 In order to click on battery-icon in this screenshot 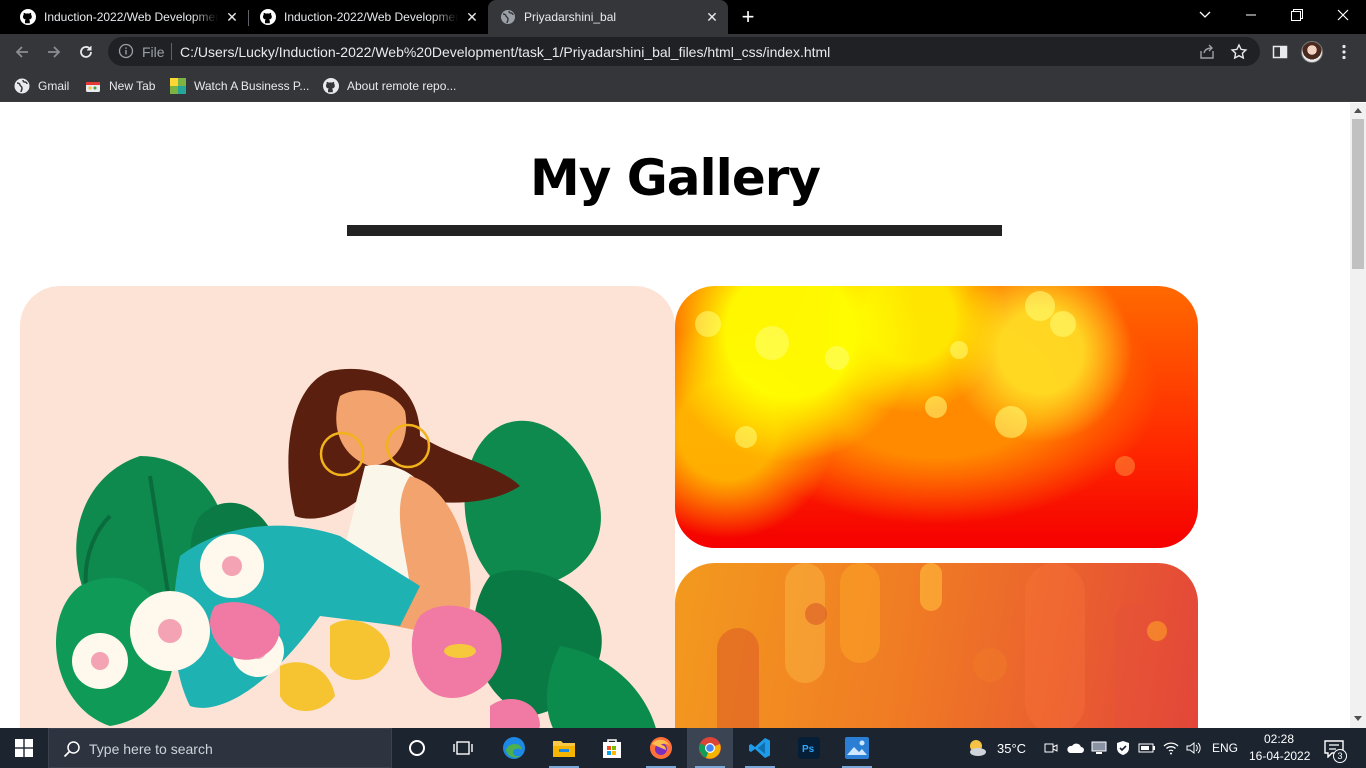, I will do `click(1147, 748)`.